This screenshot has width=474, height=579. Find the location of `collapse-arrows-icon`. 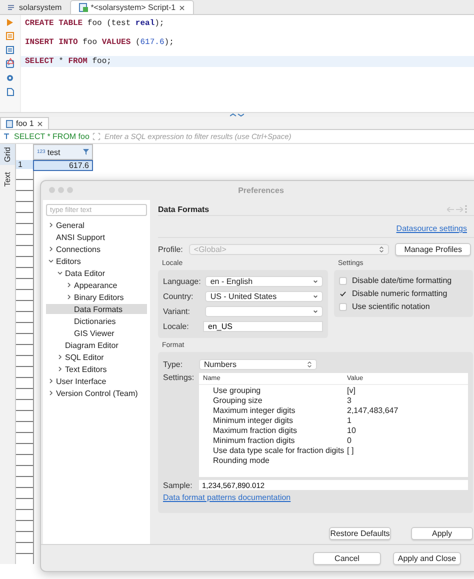

collapse-arrows-icon is located at coordinates (237, 115).